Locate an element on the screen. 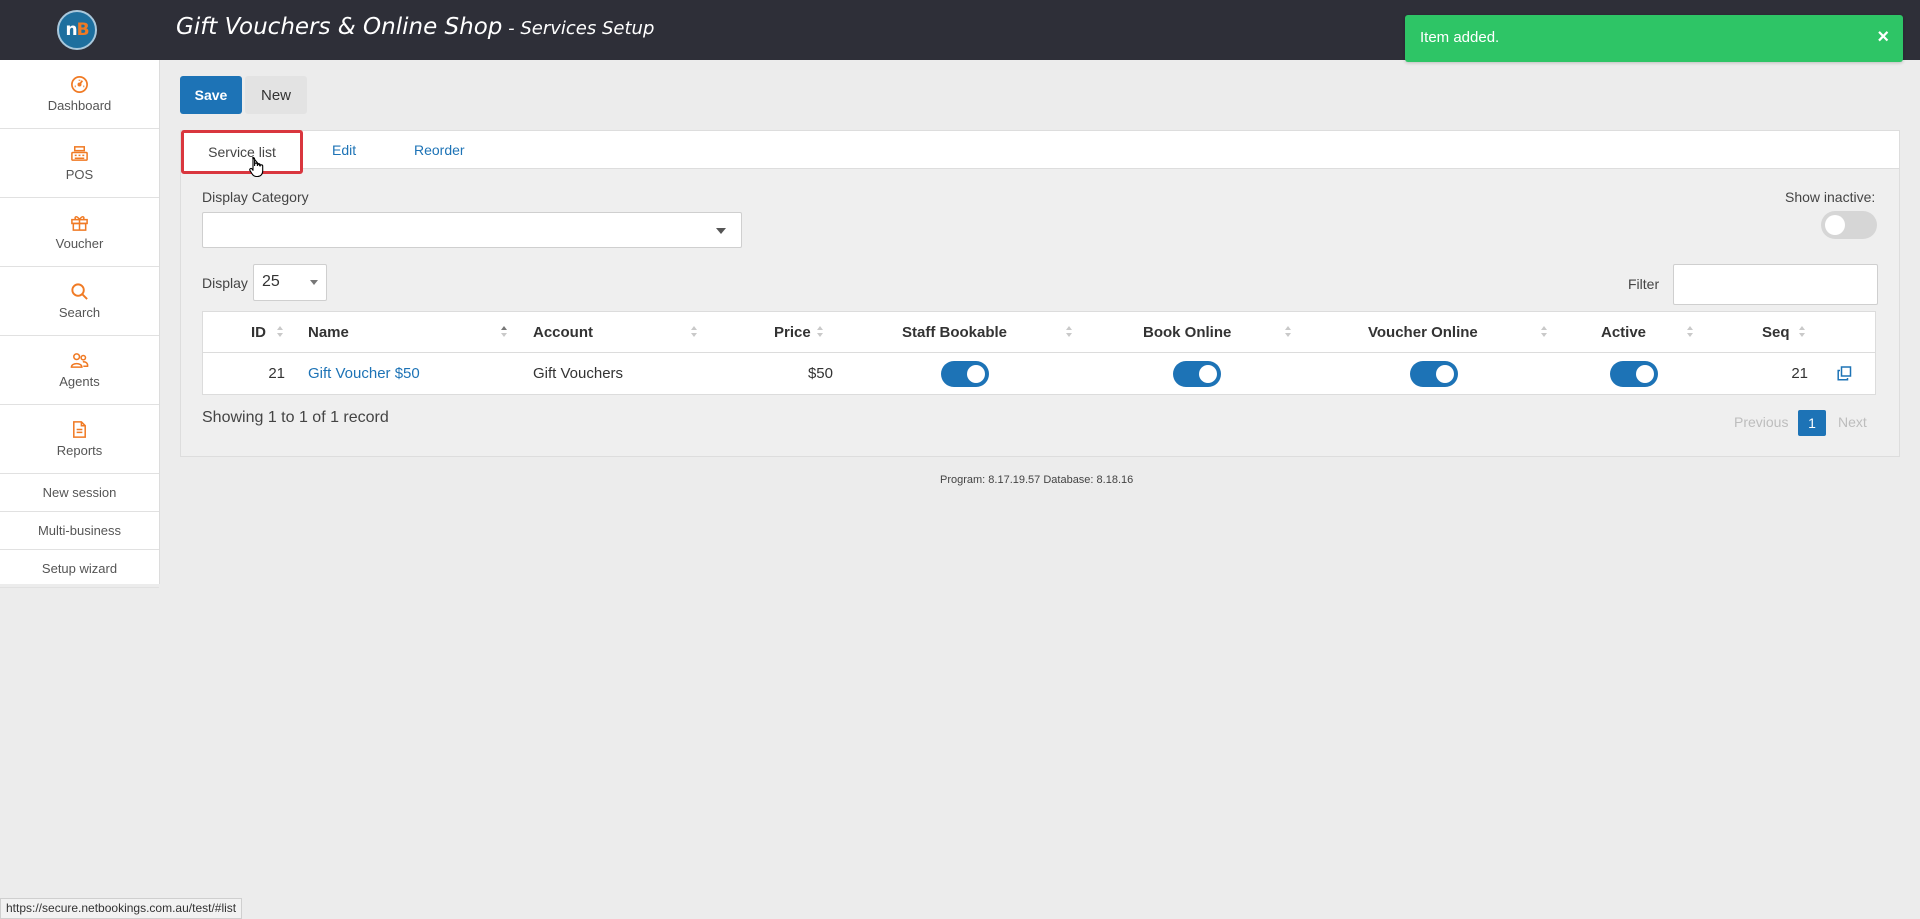  dashboard-icon is located at coordinates (79, 84).